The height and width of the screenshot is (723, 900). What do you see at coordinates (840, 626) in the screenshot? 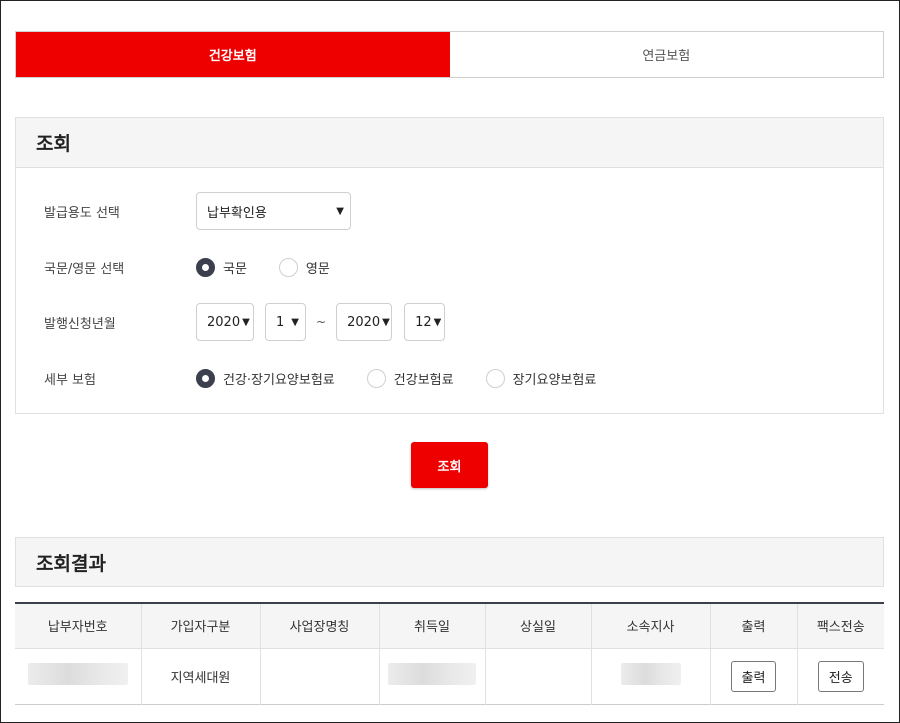
I see `col-fax: 팩스전송` at bounding box center [840, 626].